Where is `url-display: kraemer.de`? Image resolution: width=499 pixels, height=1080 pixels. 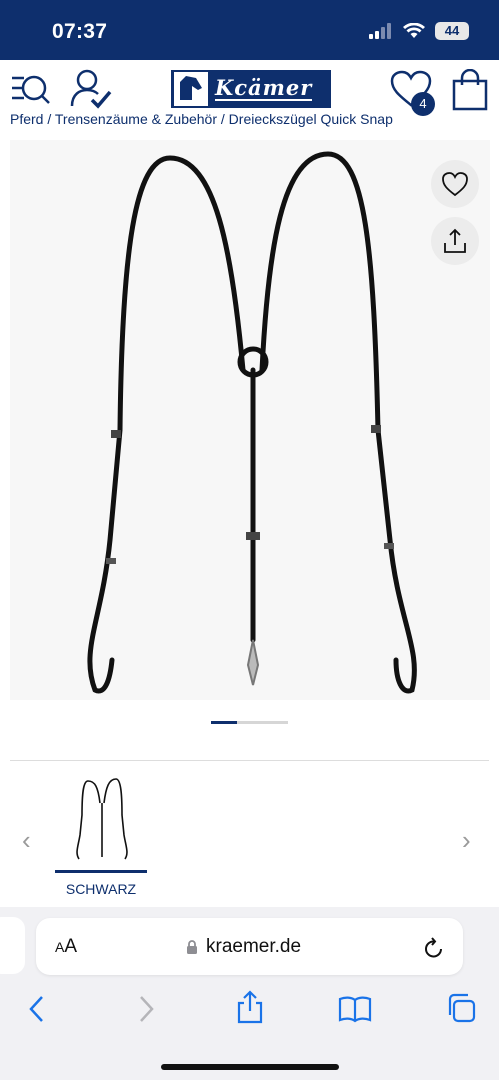 url-display: kraemer.de is located at coordinates (243, 947).